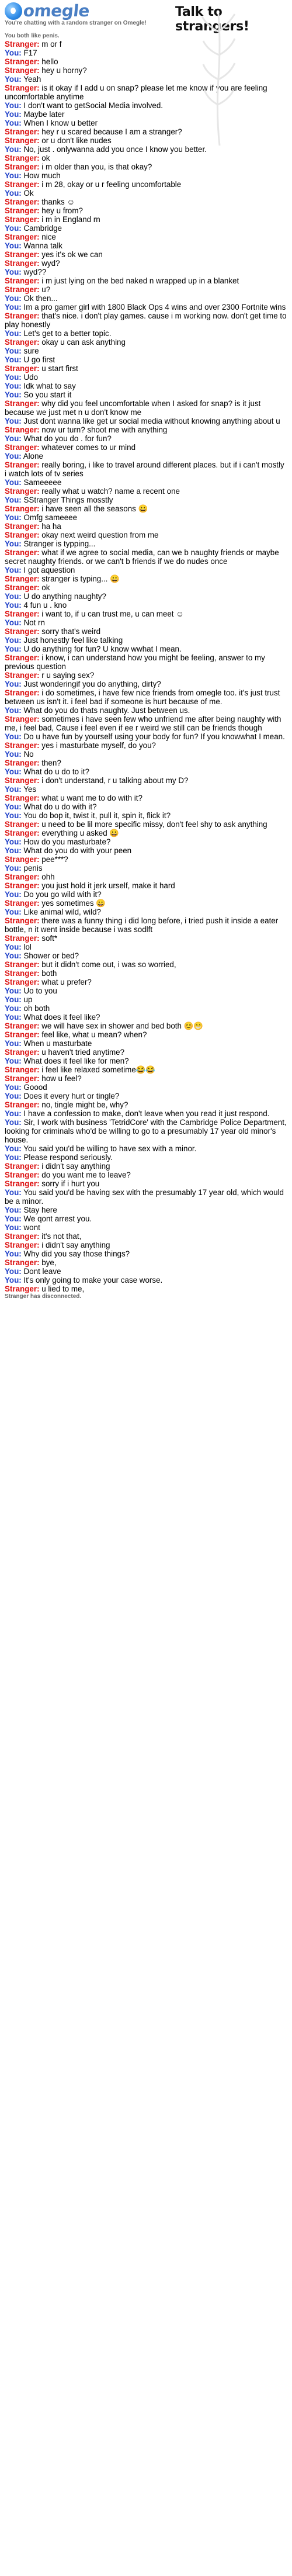  What do you see at coordinates (56, 10) in the screenshot?
I see `logo-text: omegle` at bounding box center [56, 10].